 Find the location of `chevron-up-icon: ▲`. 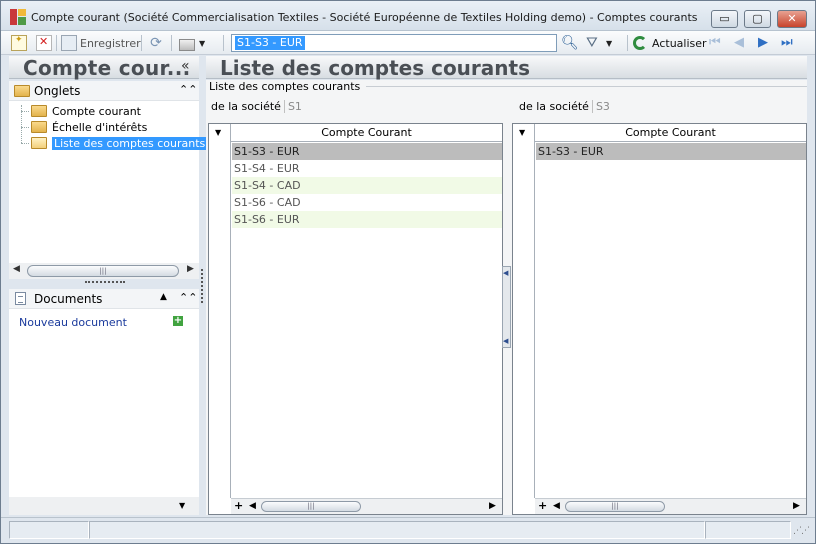

chevron-up-icon: ▲ is located at coordinates (163, 297).